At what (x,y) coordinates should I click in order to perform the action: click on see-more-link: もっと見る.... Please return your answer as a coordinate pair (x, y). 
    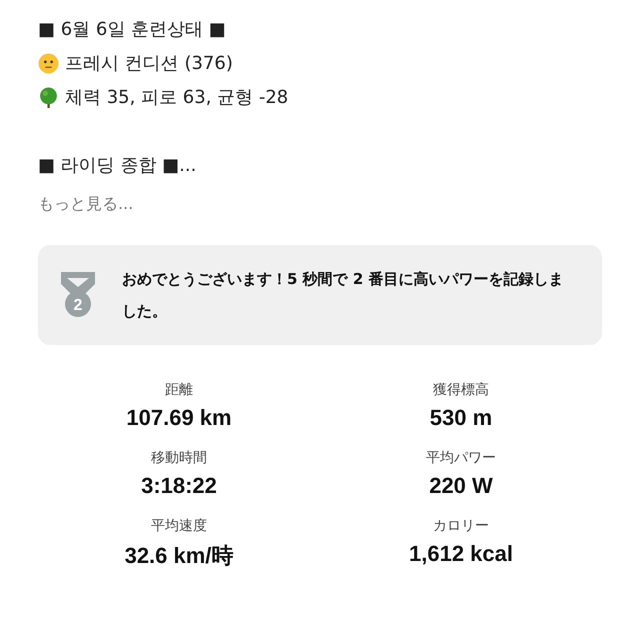
    Looking at the image, I should click on (86, 204).